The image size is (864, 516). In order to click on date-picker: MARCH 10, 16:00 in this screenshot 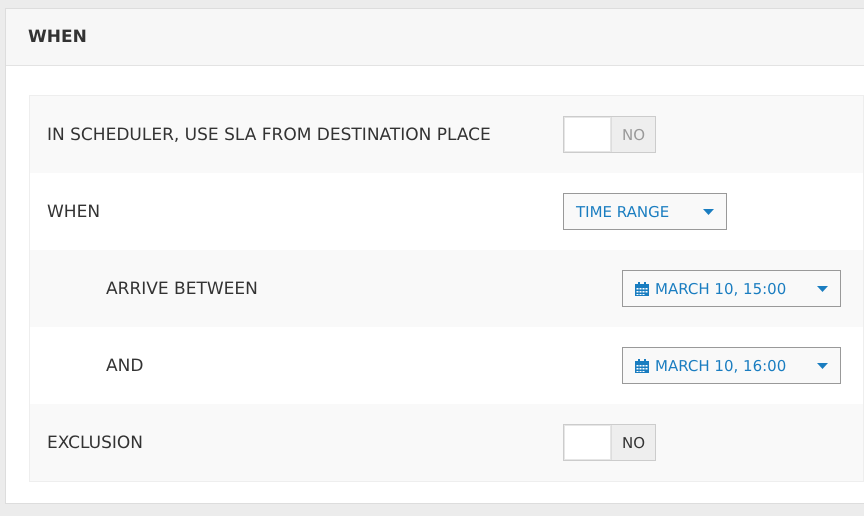, I will do `click(731, 365)`.